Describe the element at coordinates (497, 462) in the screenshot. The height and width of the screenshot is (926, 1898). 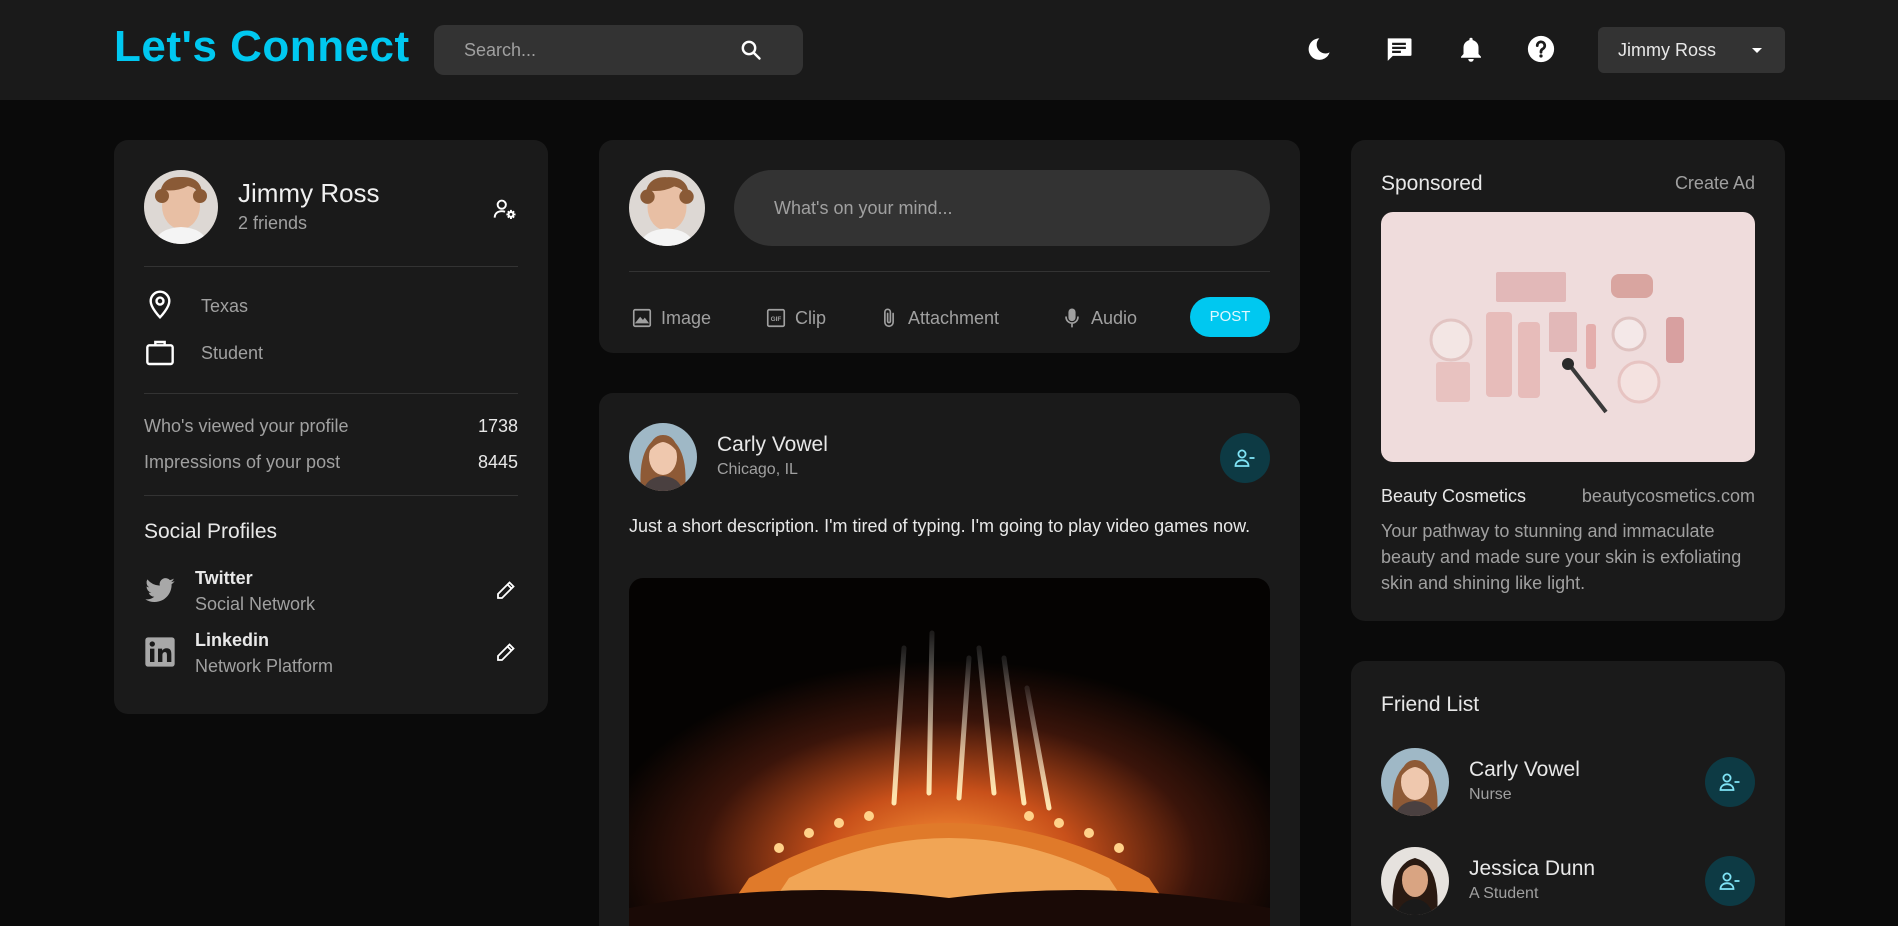
I see `stat-value-impressions: 8445` at that location.